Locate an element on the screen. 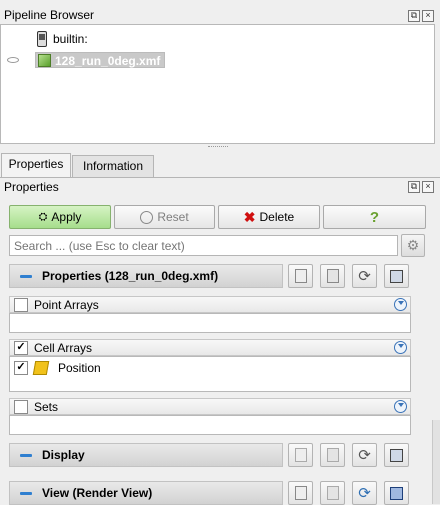 This screenshot has width=440, height=505. cell-arrays-checkbox: ✓ is located at coordinates (21, 347).